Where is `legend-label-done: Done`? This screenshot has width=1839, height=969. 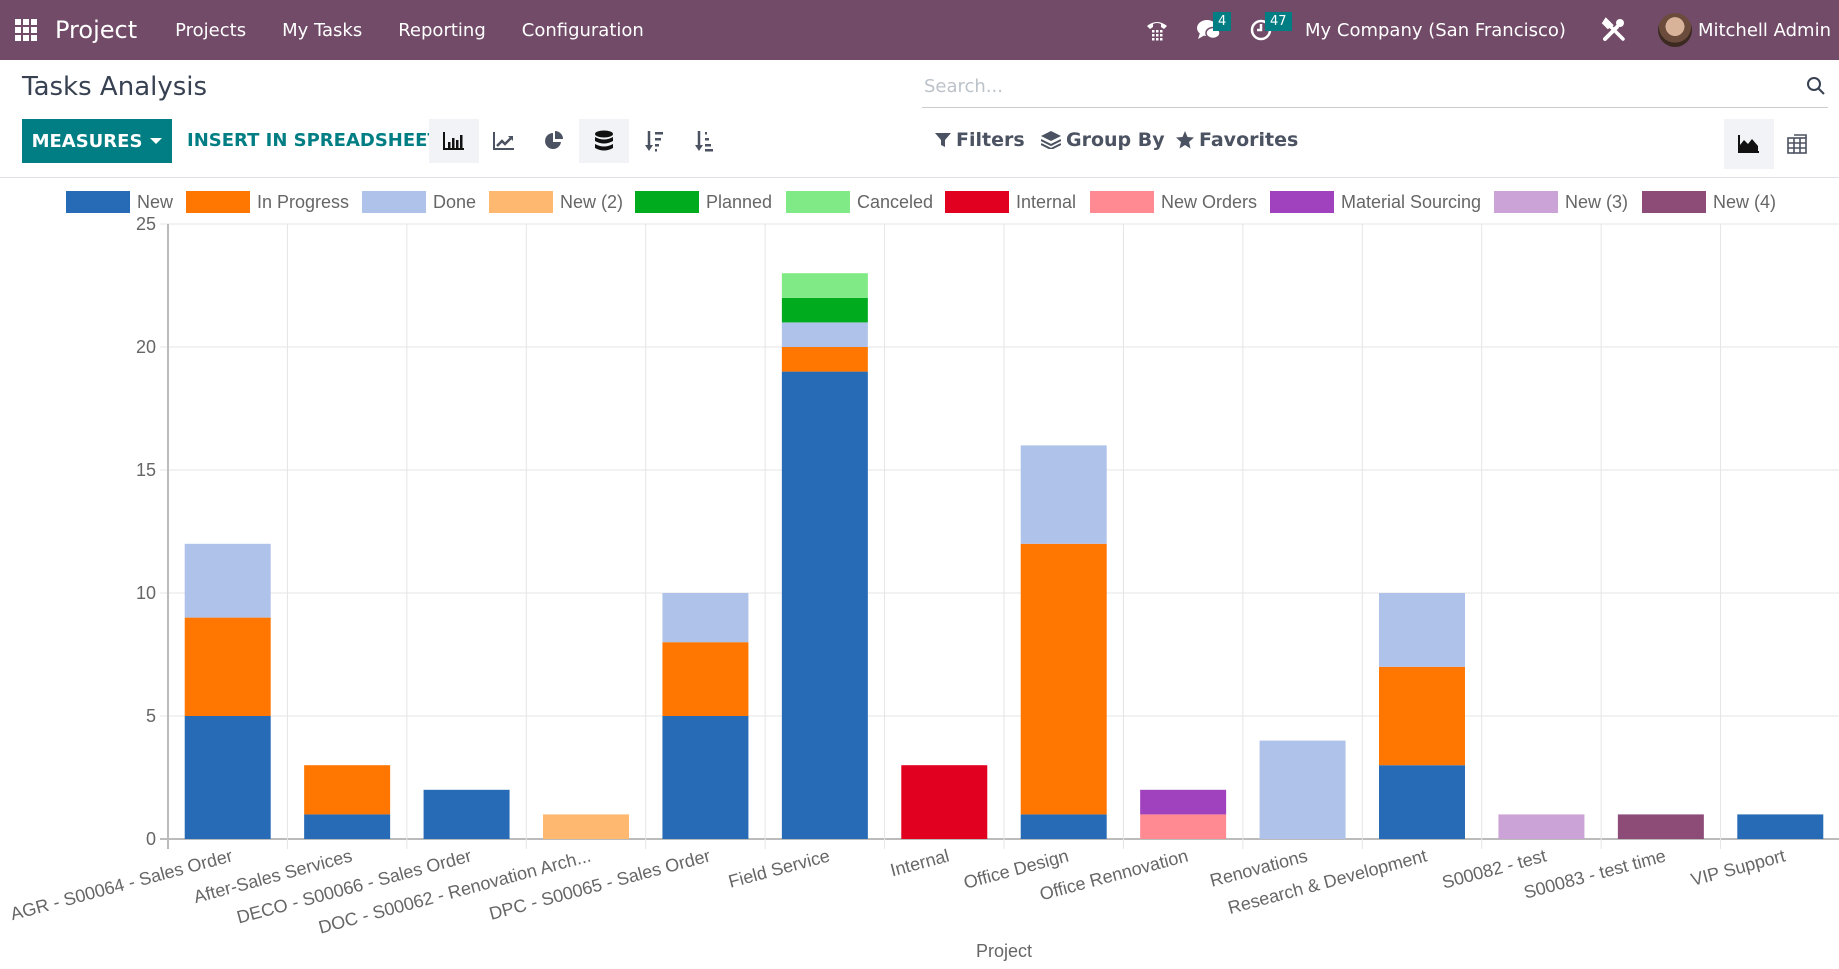
legend-label-done: Done is located at coordinates (454, 202).